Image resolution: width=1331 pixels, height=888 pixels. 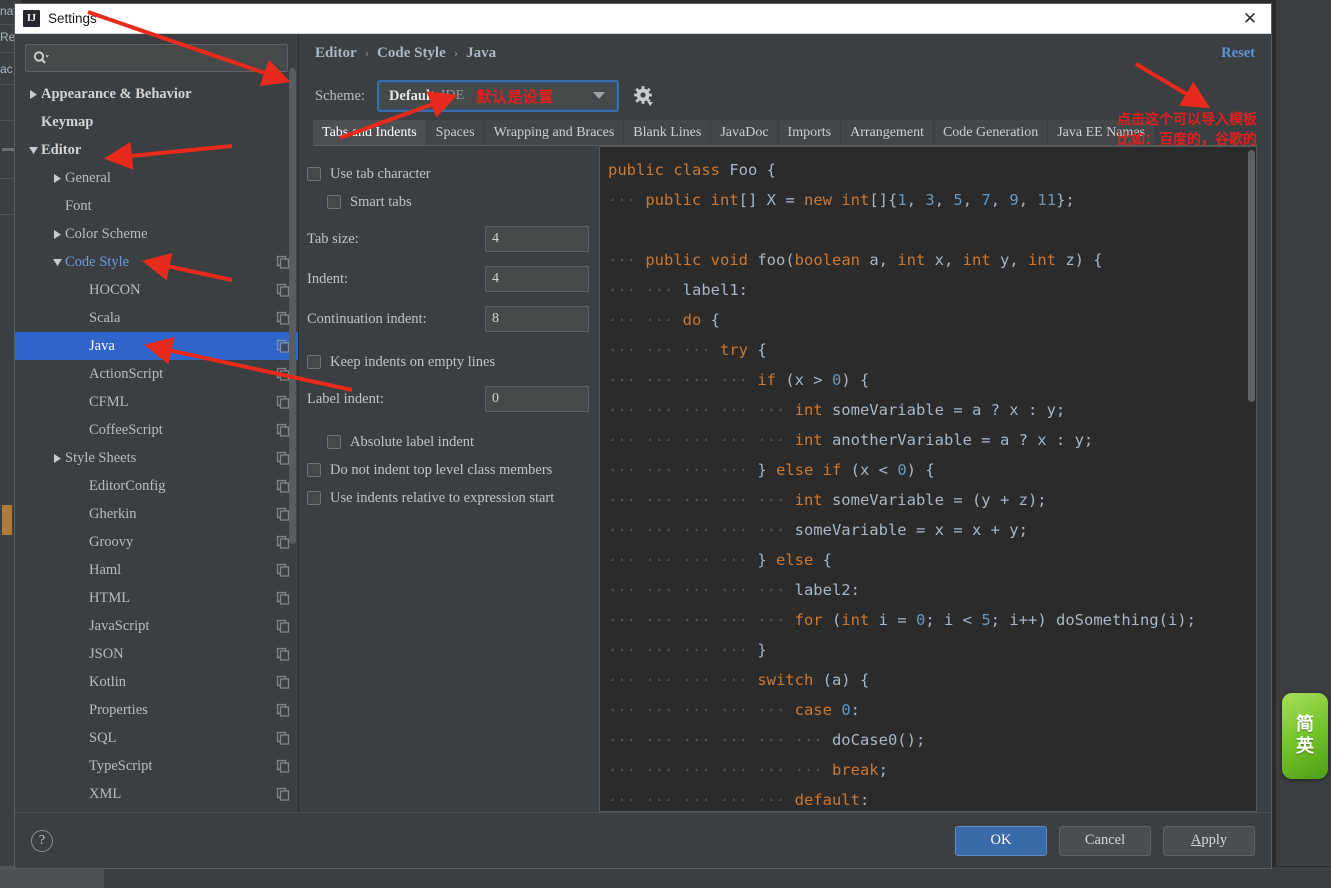 I want to click on sidebar-item-actionscript: ActionScript, so click(x=156, y=374).